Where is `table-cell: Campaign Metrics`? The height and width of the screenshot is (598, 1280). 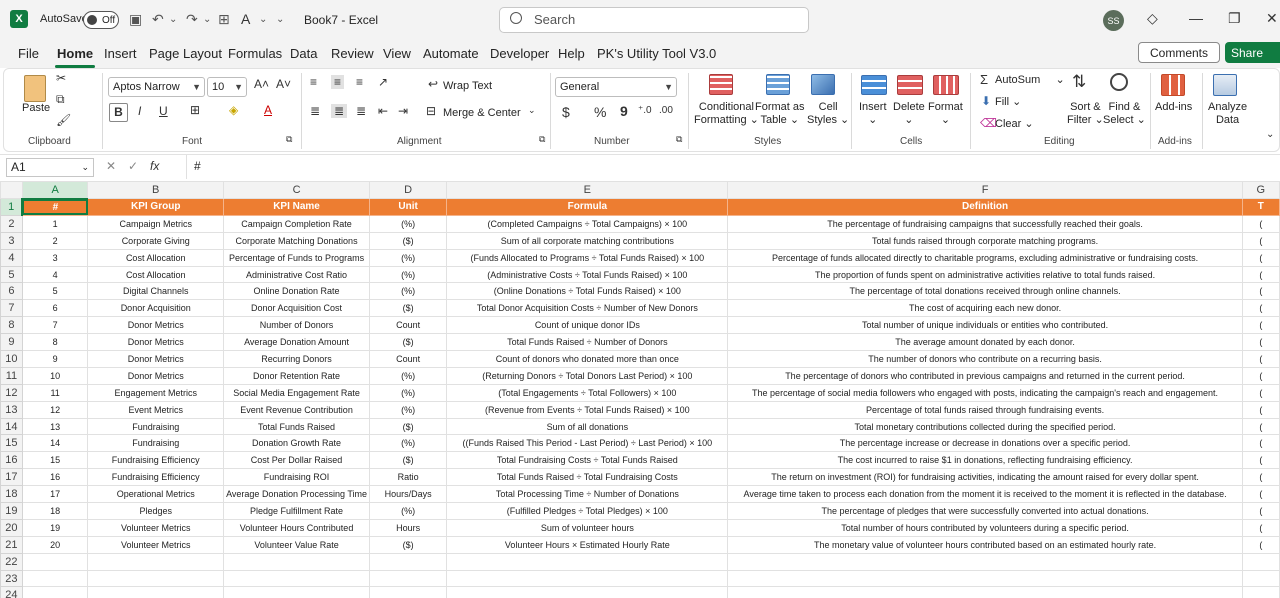 table-cell: Campaign Metrics is located at coordinates (156, 223).